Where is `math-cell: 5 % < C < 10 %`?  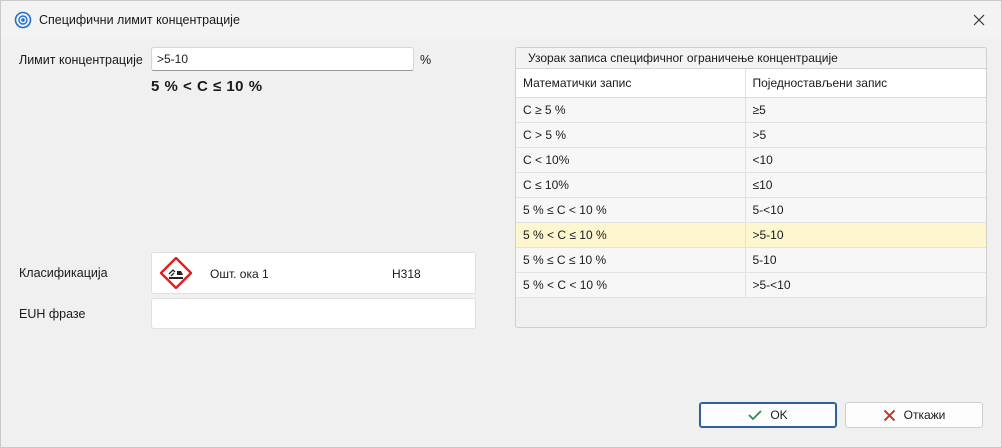
math-cell: 5 % < C < 10 % is located at coordinates (631, 285).